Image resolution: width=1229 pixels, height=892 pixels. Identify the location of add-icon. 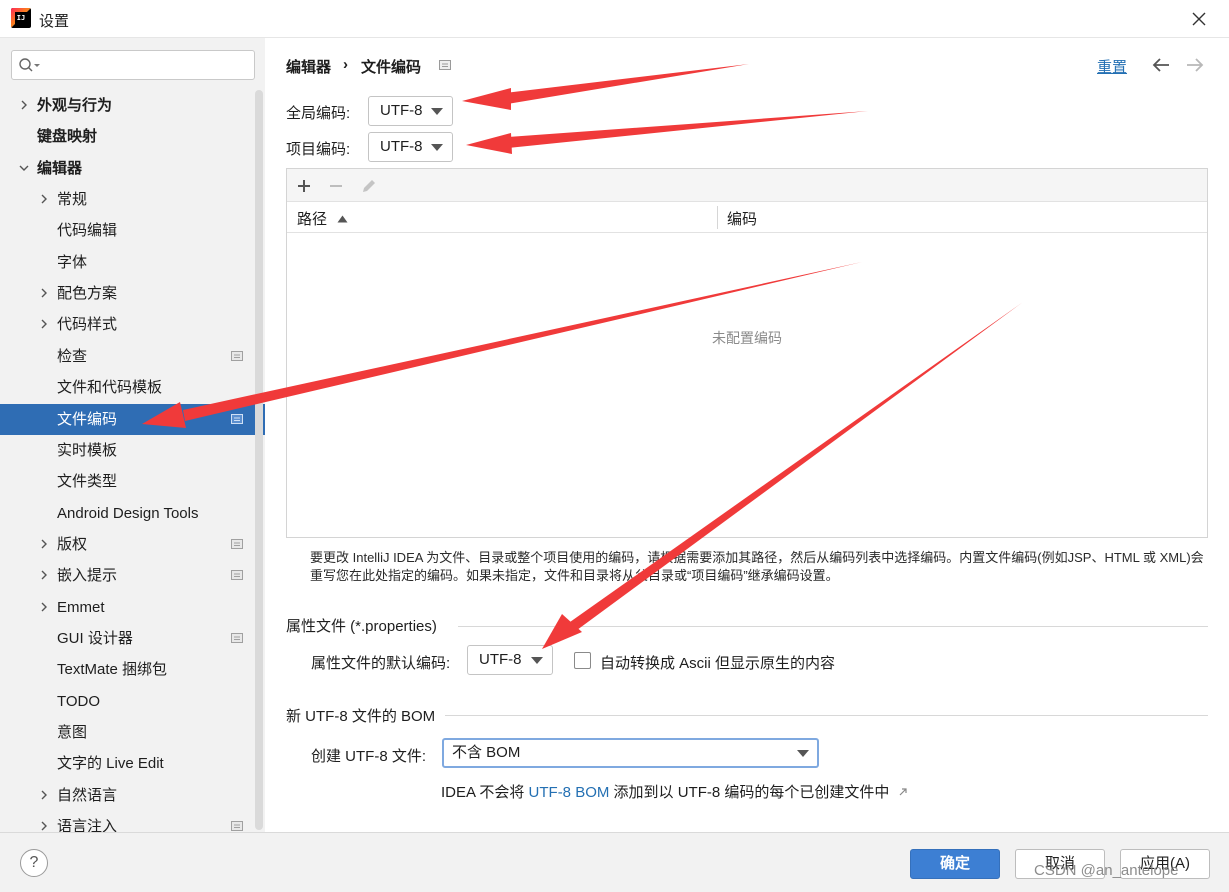
(304, 186).